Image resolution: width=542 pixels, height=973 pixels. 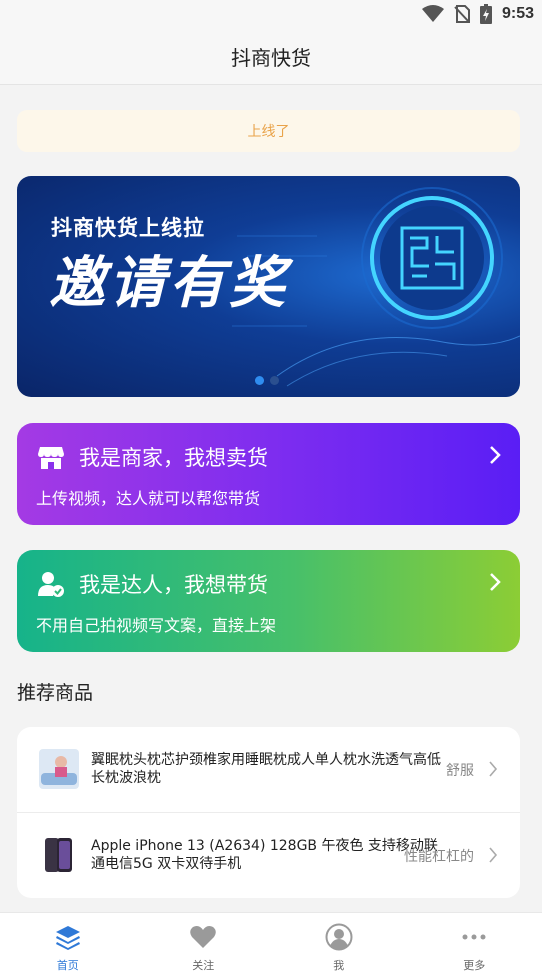 What do you see at coordinates (173, 584) in the screenshot?
I see `talent-card-title: 我是达人，我想带货` at bounding box center [173, 584].